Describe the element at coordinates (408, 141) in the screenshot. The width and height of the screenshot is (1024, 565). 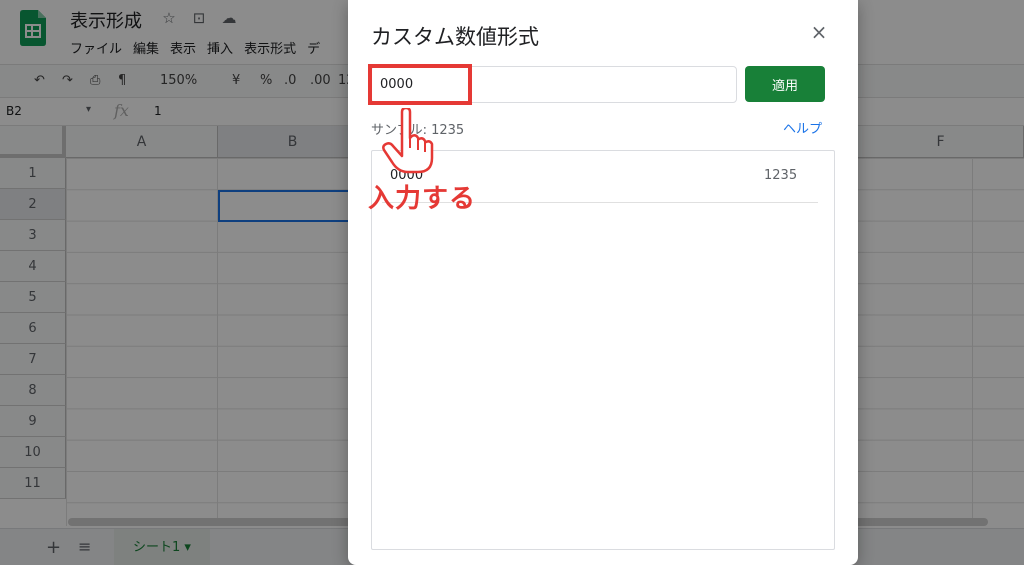
I see `hand-pointer-icon` at that location.